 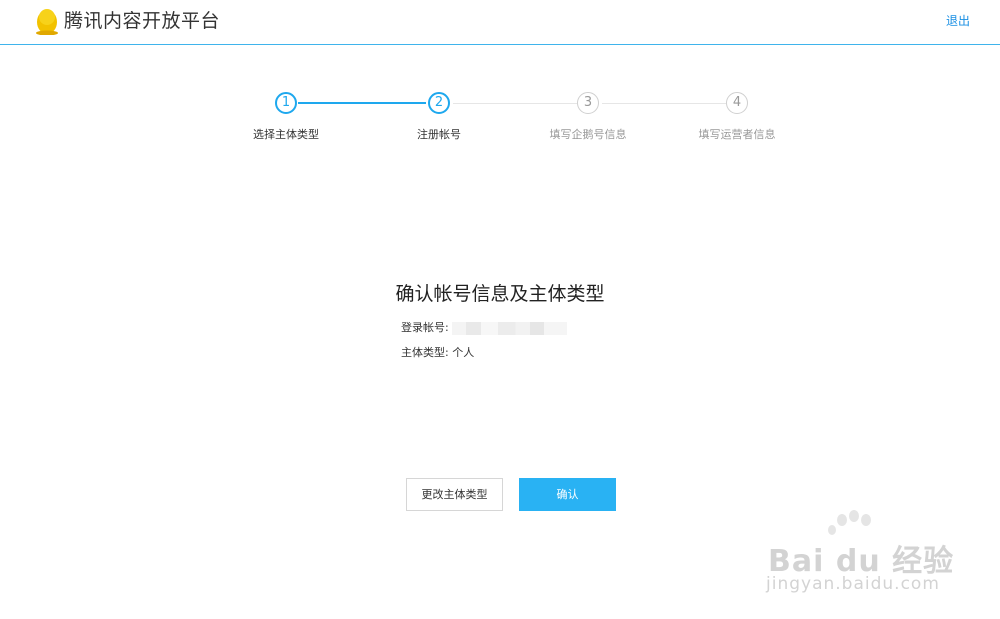 I want to click on type-value: 个人, so click(x=463, y=352).